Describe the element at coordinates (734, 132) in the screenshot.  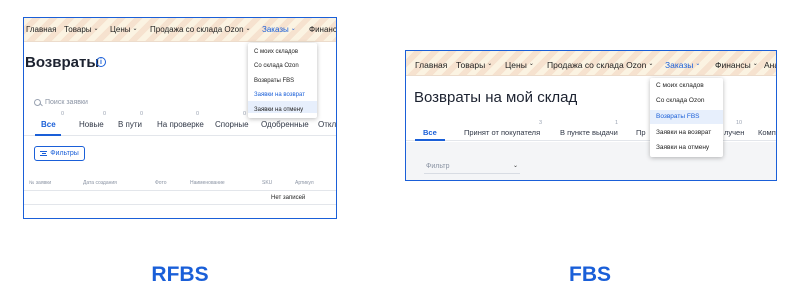
I see `tab-received: лучен` at that location.